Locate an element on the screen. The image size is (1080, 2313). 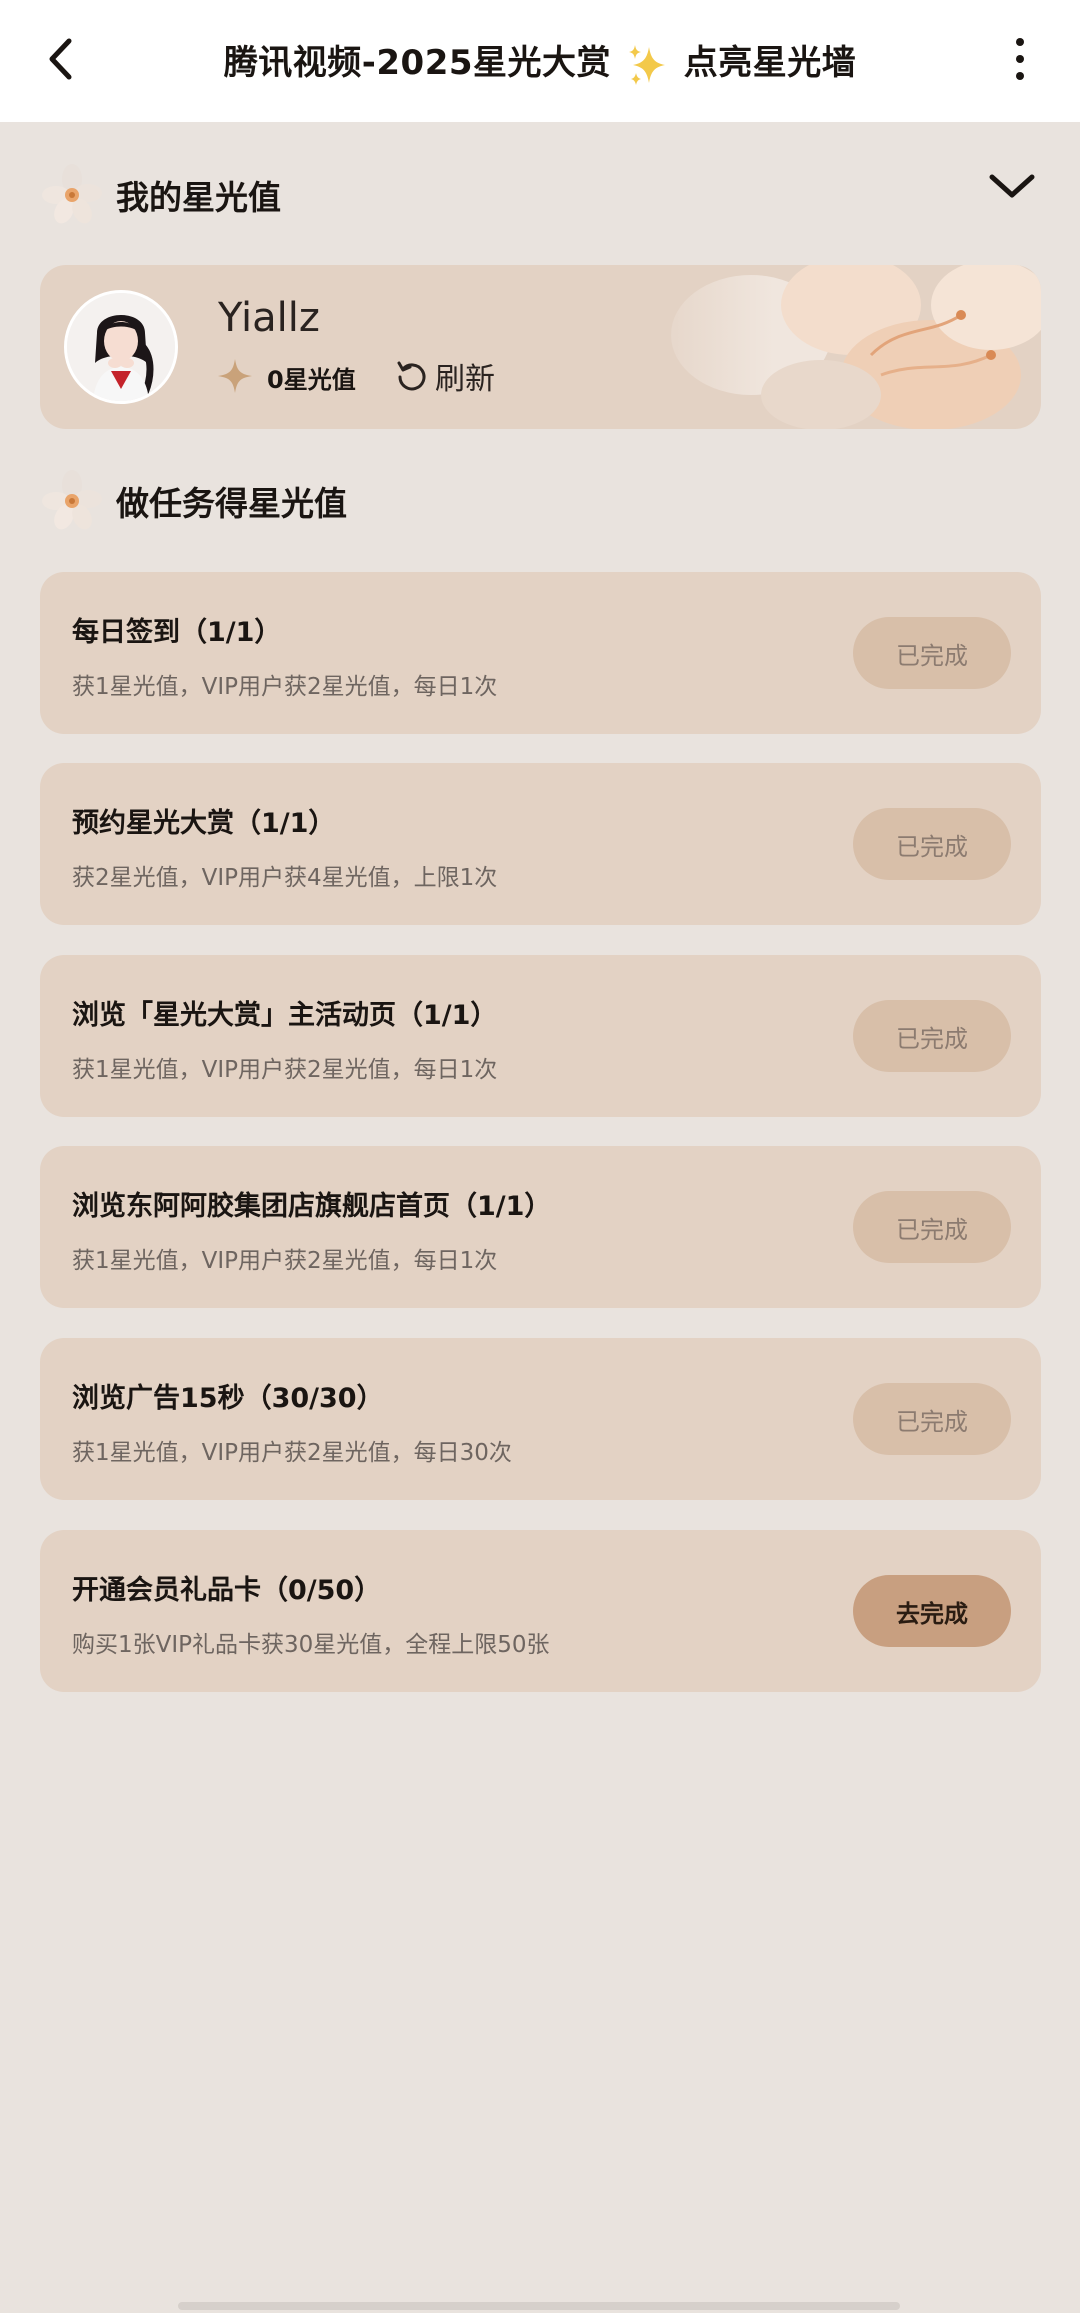
more-menu-button is located at coordinates (1020, 59).